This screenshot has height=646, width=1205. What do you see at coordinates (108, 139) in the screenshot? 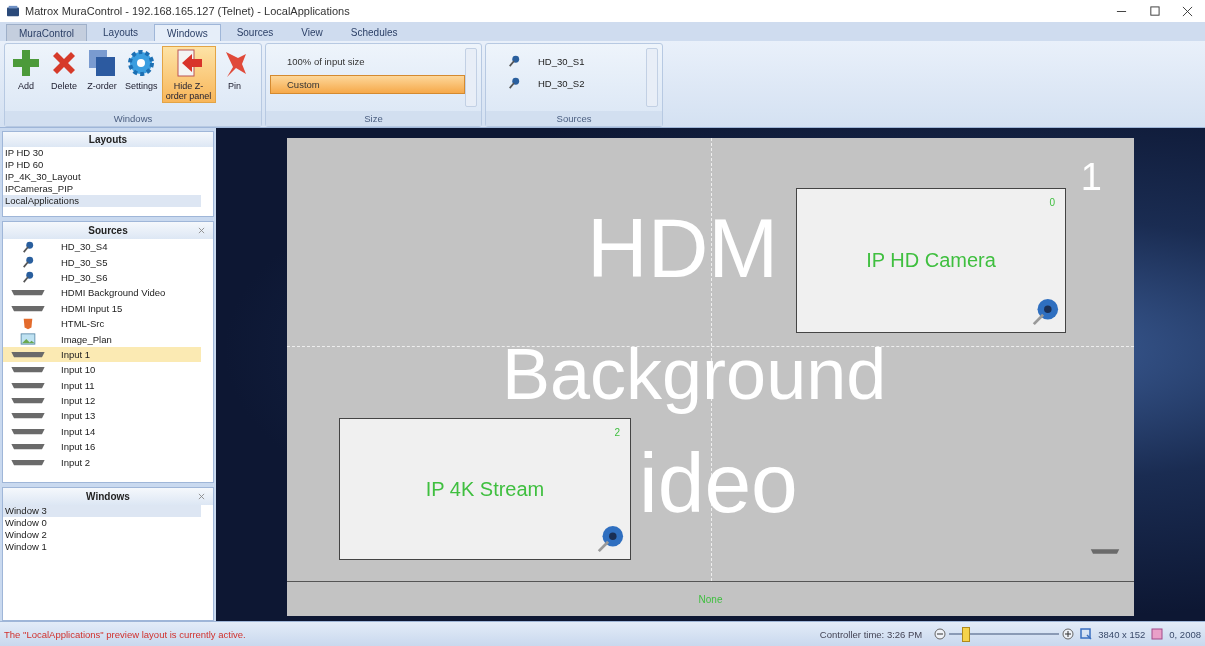
I see `panel-header: Layouts` at bounding box center [108, 139].